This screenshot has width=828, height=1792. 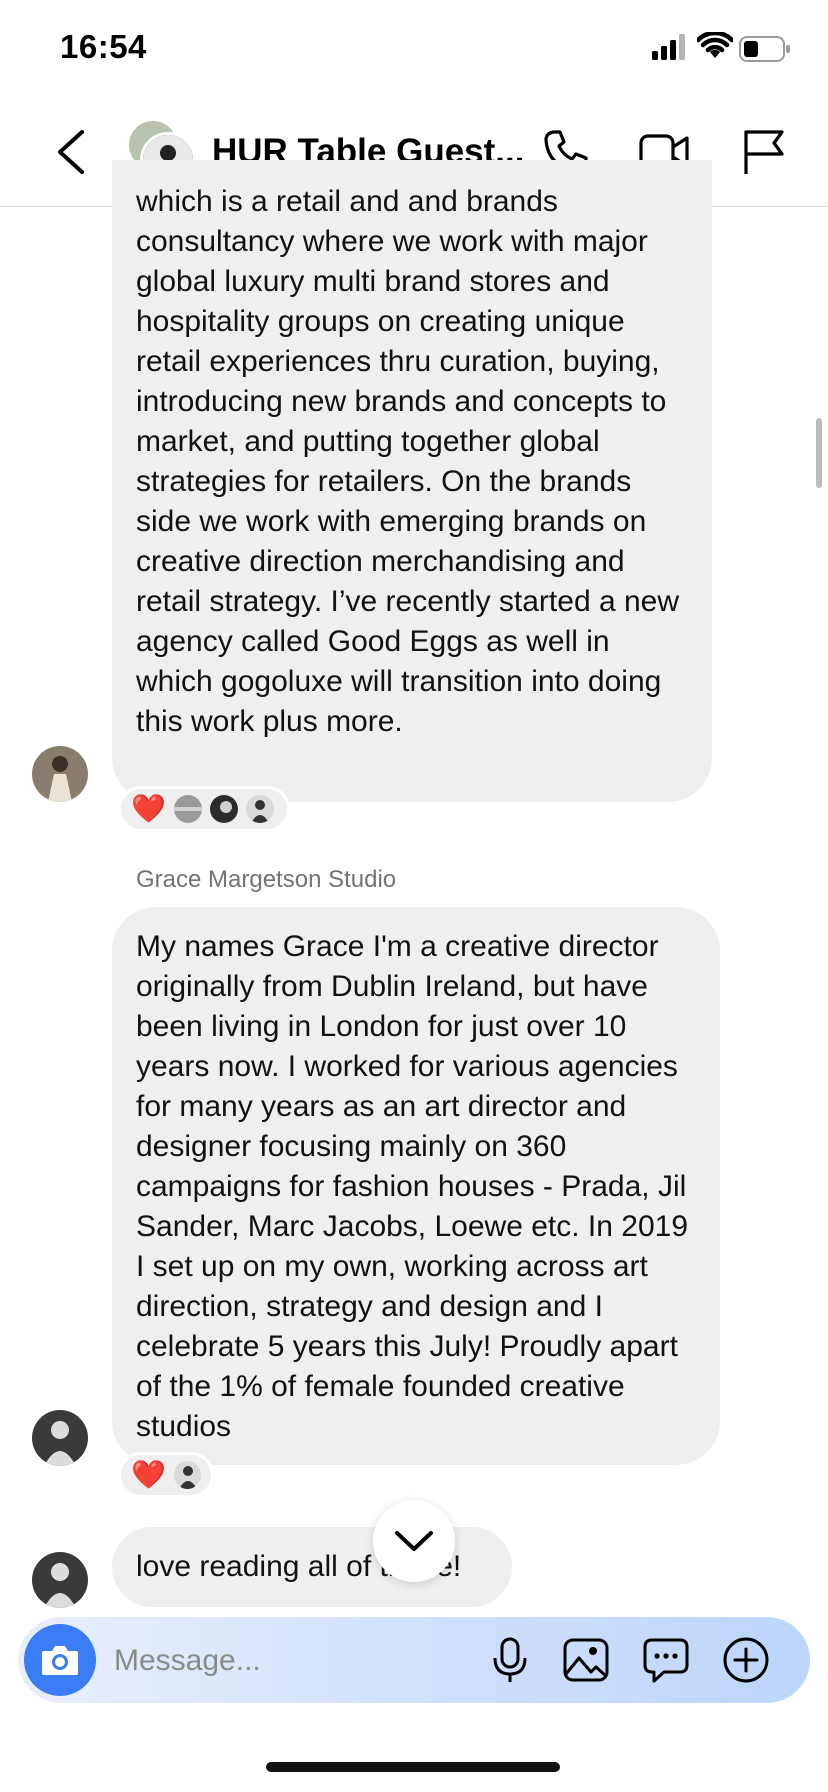 I want to click on wifi-icon, so click(x=715, y=45).